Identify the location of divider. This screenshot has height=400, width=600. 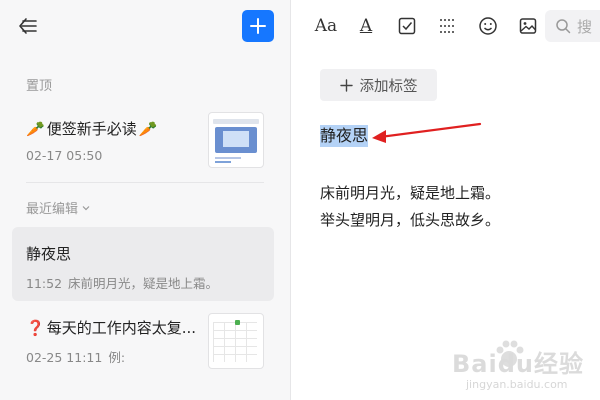
(145, 182).